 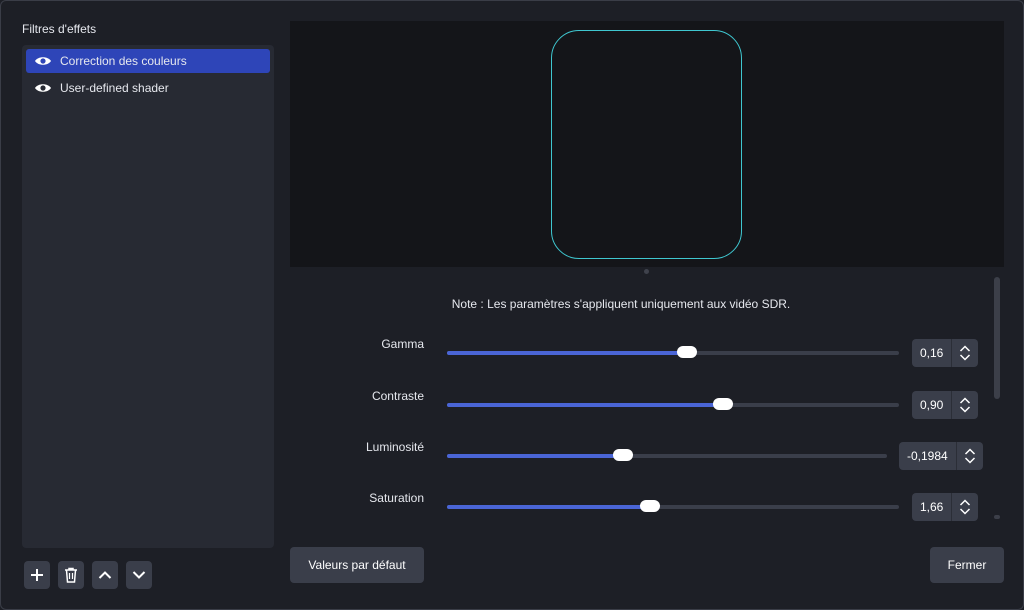 I want to click on param-row-brightness: Luminosité -0,1984, so click(x=640, y=454).